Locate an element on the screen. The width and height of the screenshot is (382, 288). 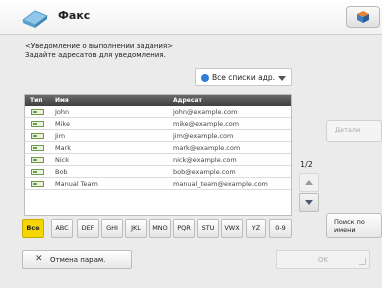
column-address: Адресат is located at coordinates (187, 100).